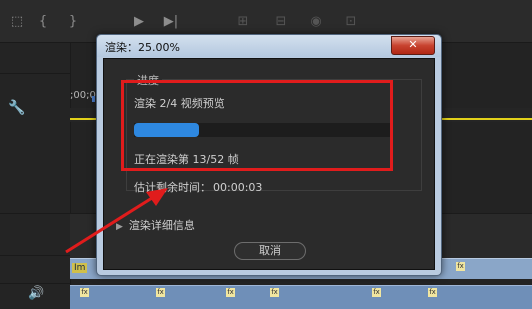 Image resolution: width=532 pixels, height=309 pixels. Describe the element at coordinates (109, 225) in the screenshot. I see `arrow-shaft` at that location.